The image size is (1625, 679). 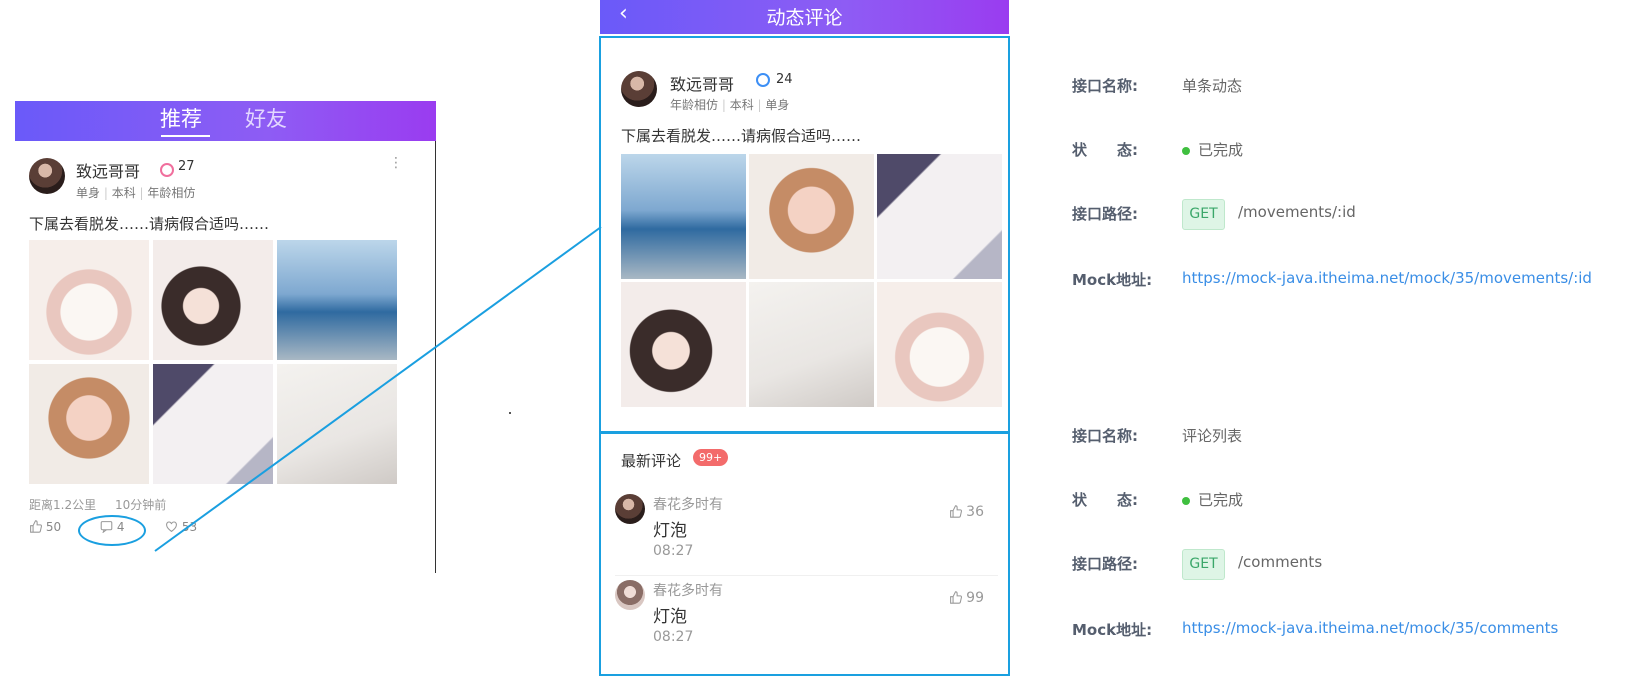 I want to click on comment-count-badge: 99+, so click(x=711, y=457).